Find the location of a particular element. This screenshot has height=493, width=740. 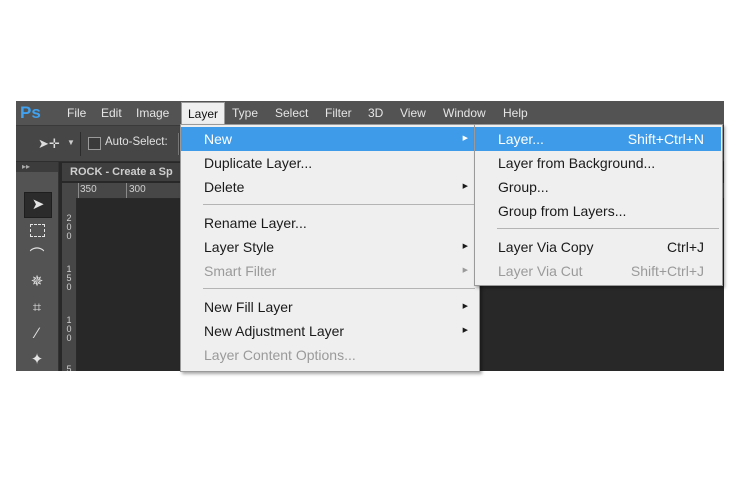

healing-brush-tool-icon: ✦ is located at coordinates (37, 359).